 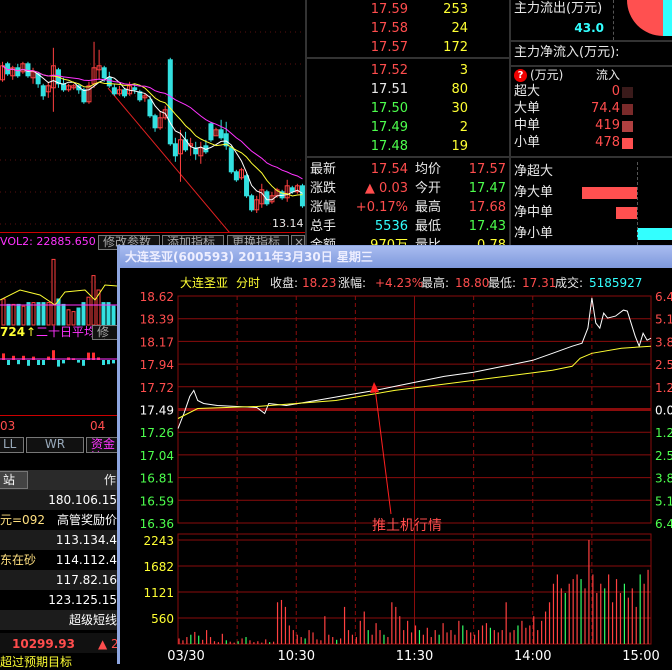 What do you see at coordinates (527, 142) in the screenshot?
I see `flow-label: 小单` at bounding box center [527, 142].